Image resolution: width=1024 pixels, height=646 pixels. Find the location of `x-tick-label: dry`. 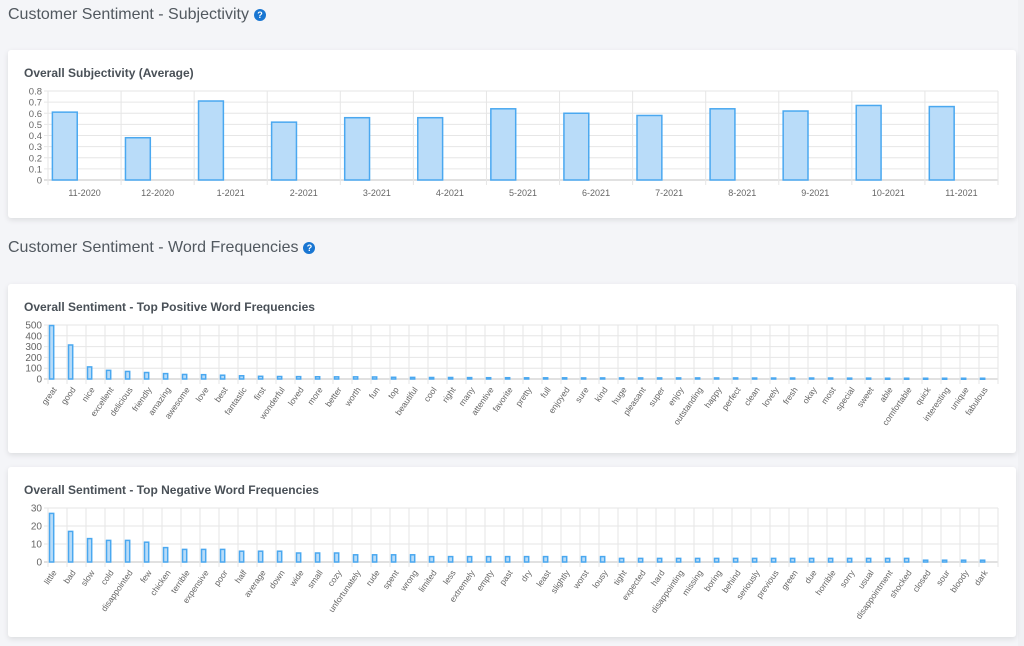

x-tick-label: dry is located at coordinates (526, 575).